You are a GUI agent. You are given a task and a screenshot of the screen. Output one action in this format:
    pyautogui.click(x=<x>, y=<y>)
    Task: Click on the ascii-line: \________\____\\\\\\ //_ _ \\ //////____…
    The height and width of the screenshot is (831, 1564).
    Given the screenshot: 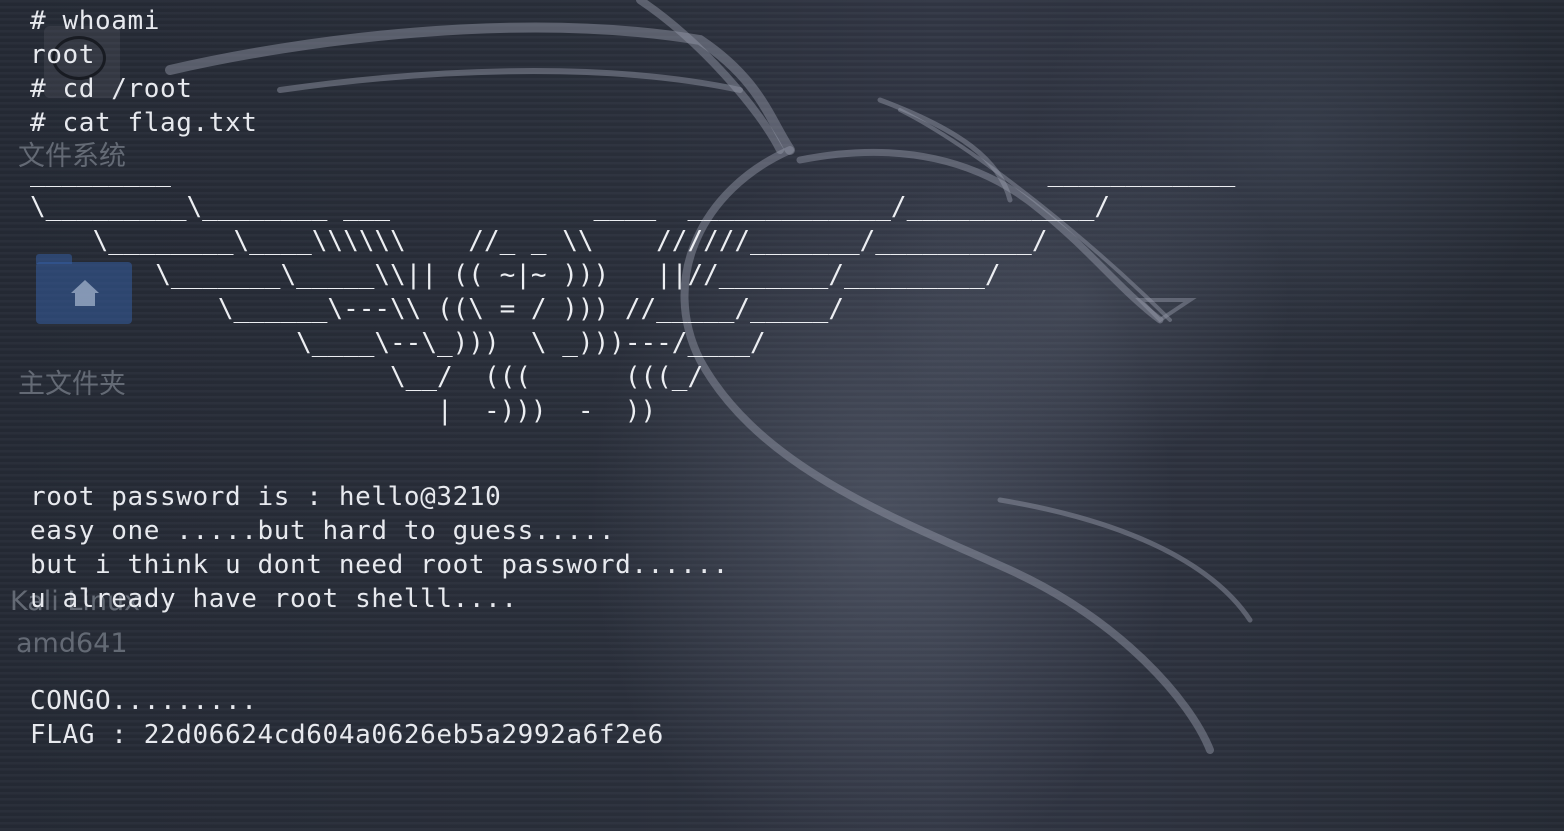 What is the action you would take?
    pyautogui.click(x=539, y=241)
    